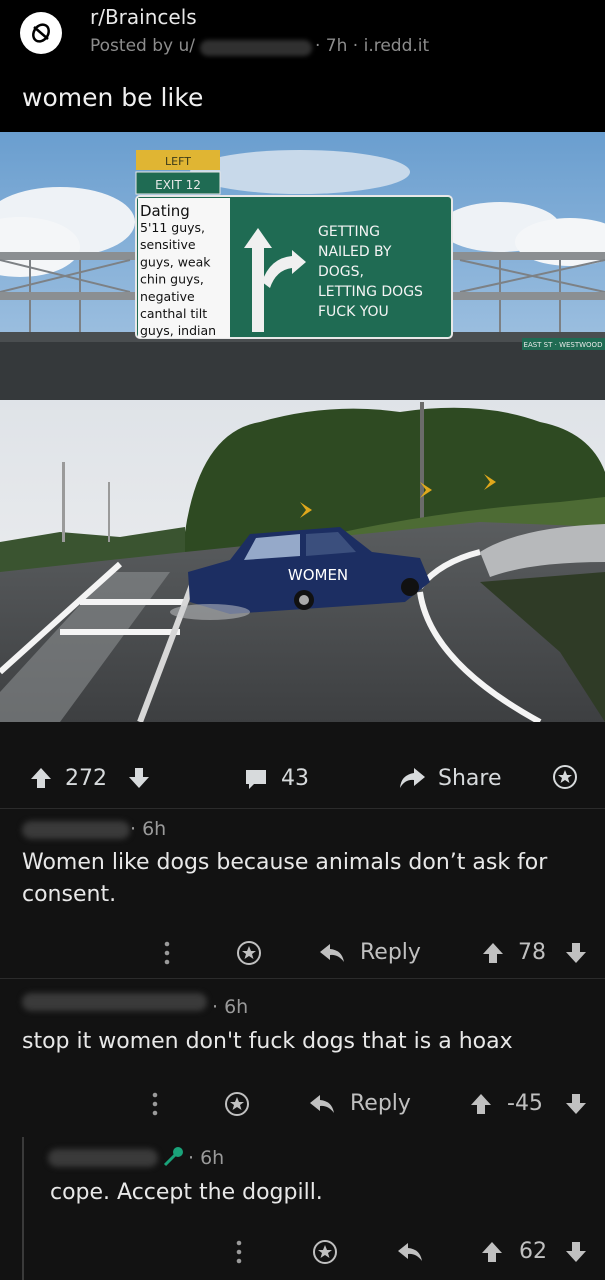 The image size is (605, 1280). What do you see at coordinates (174, 1158) in the screenshot?
I see `flair-icon` at bounding box center [174, 1158].